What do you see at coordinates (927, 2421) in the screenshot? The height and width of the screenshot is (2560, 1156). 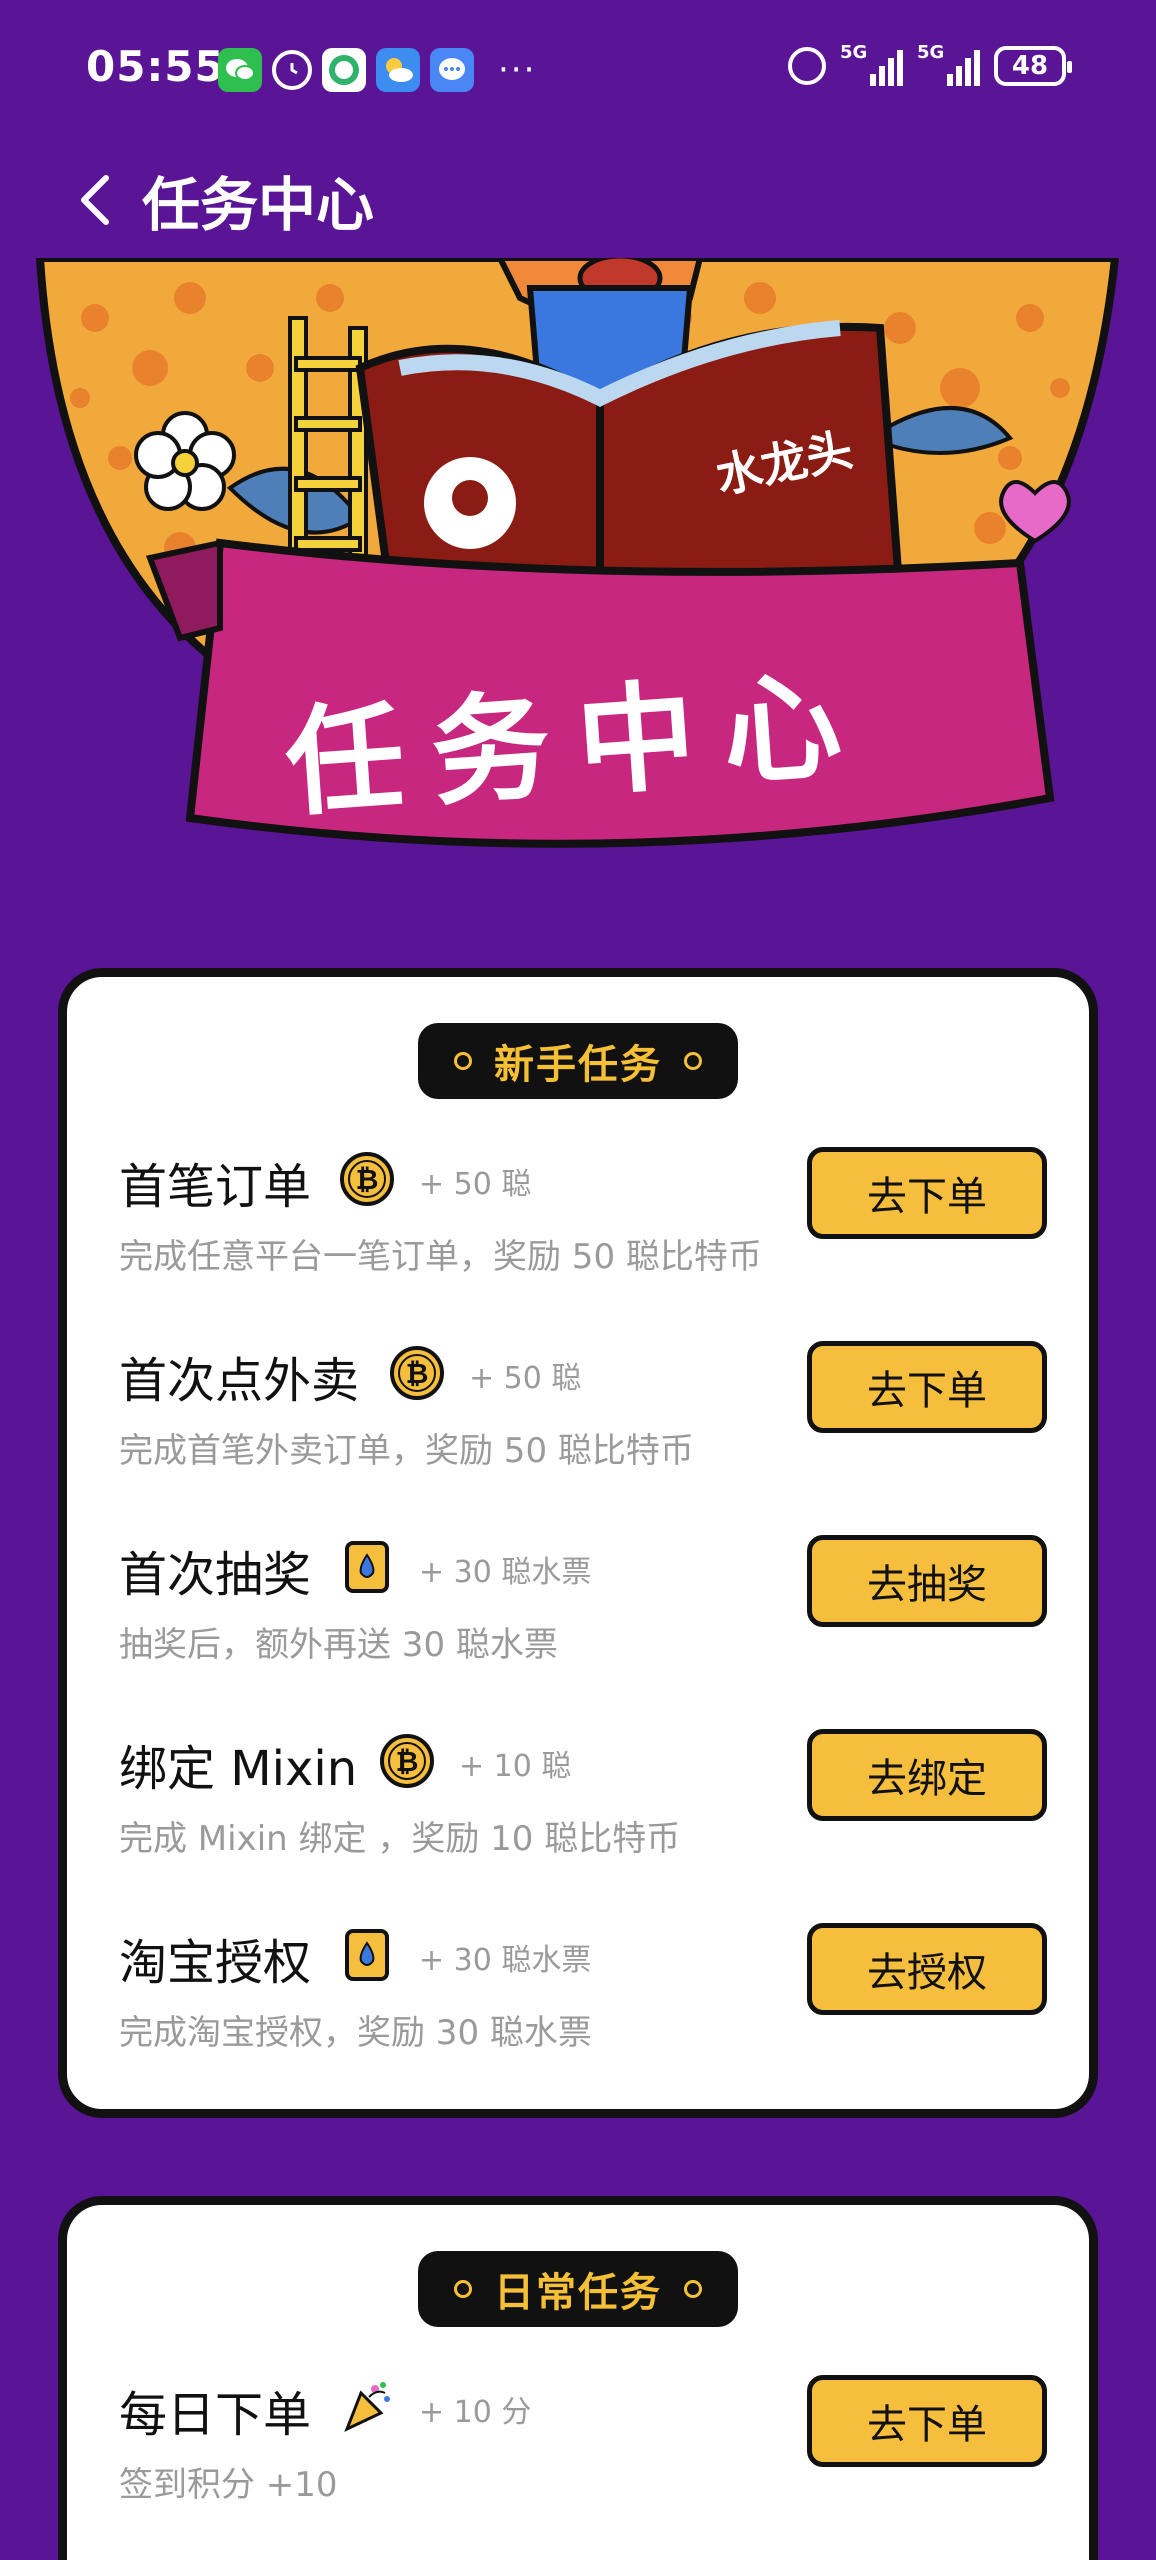 I see `go-daily-order-button: 去下单` at bounding box center [927, 2421].